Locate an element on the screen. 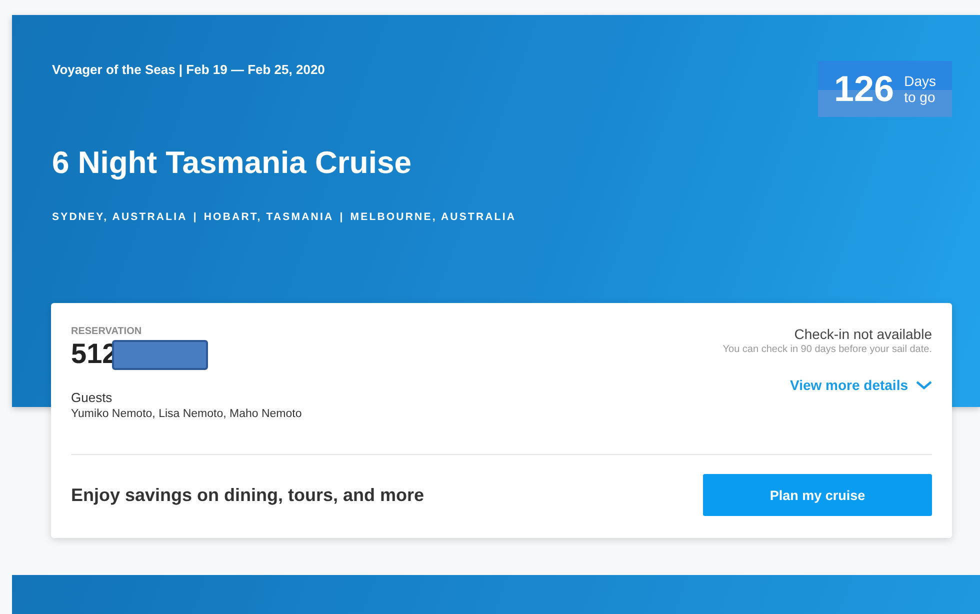 Image resolution: width=980 pixels, height=614 pixels. chevron-down-icon is located at coordinates (924, 385).